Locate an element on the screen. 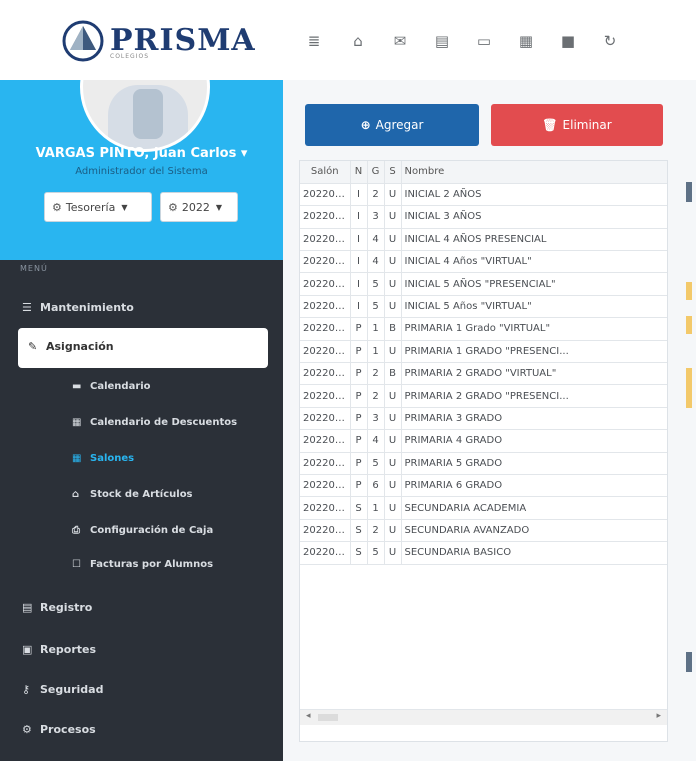 The image size is (696, 761). table-row: 2022016 I 5 U INICIAL 5 Años "VIRTUAL" is located at coordinates (483, 307).